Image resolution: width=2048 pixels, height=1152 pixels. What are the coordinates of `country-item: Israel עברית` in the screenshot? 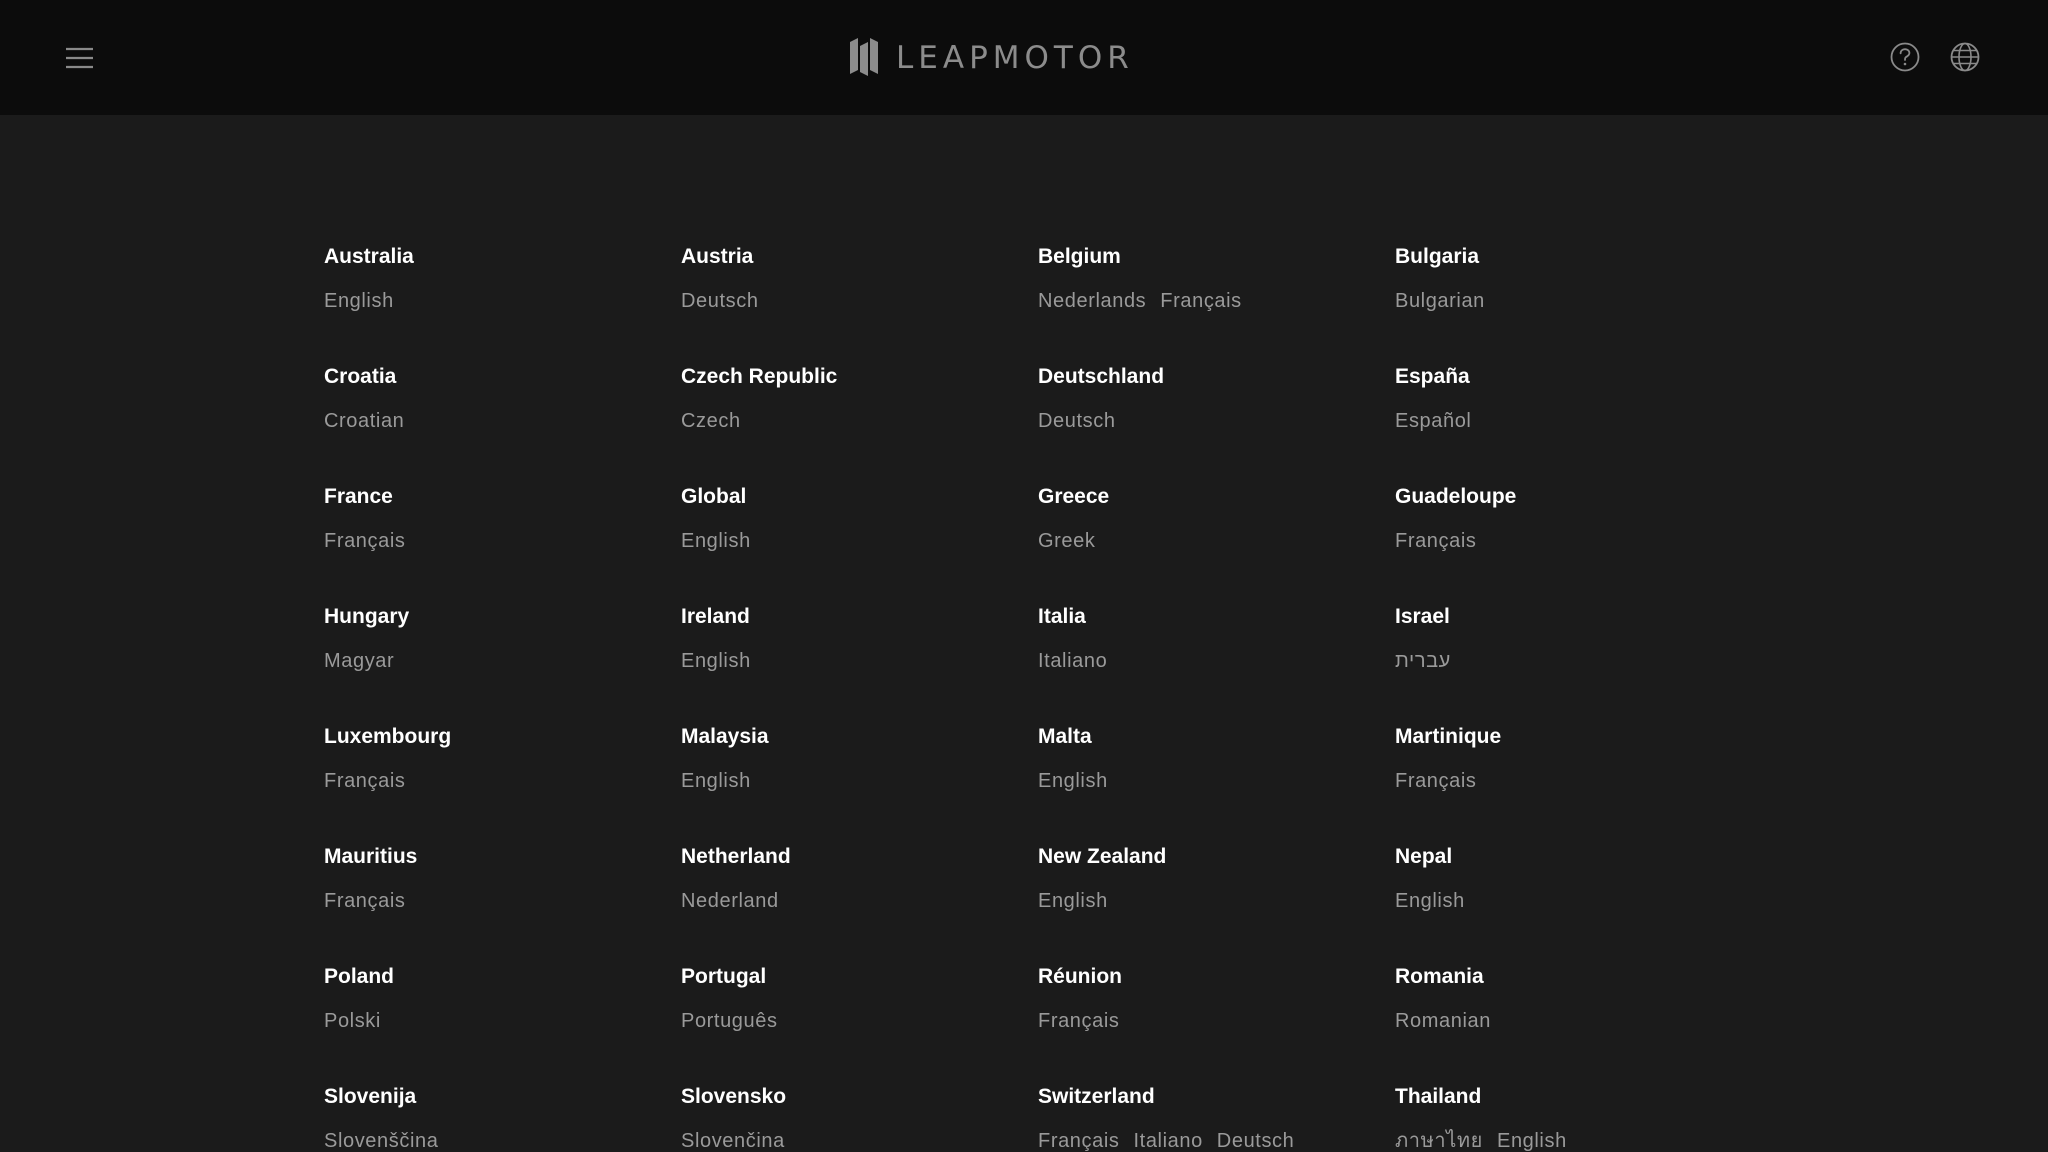 It's located at (1573, 653).